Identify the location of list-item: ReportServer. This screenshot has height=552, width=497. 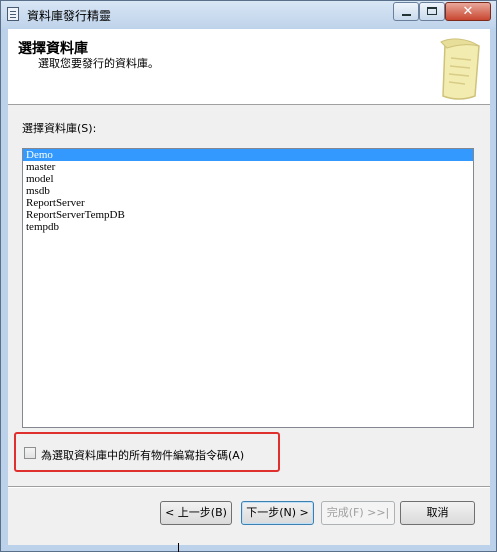
(248, 203).